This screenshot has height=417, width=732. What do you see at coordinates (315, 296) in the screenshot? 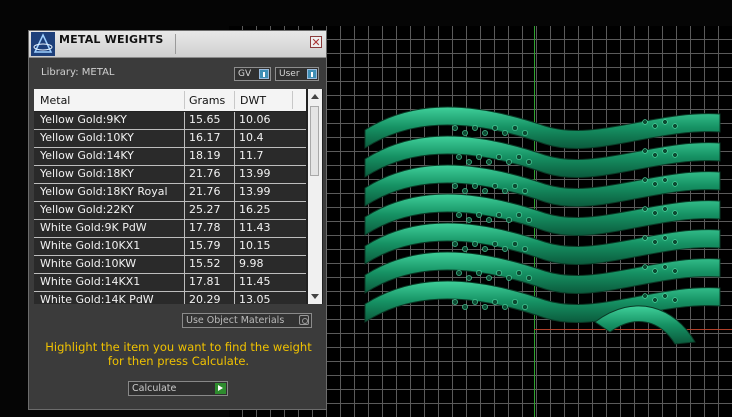
I see `scroll-down-icon` at bounding box center [315, 296].